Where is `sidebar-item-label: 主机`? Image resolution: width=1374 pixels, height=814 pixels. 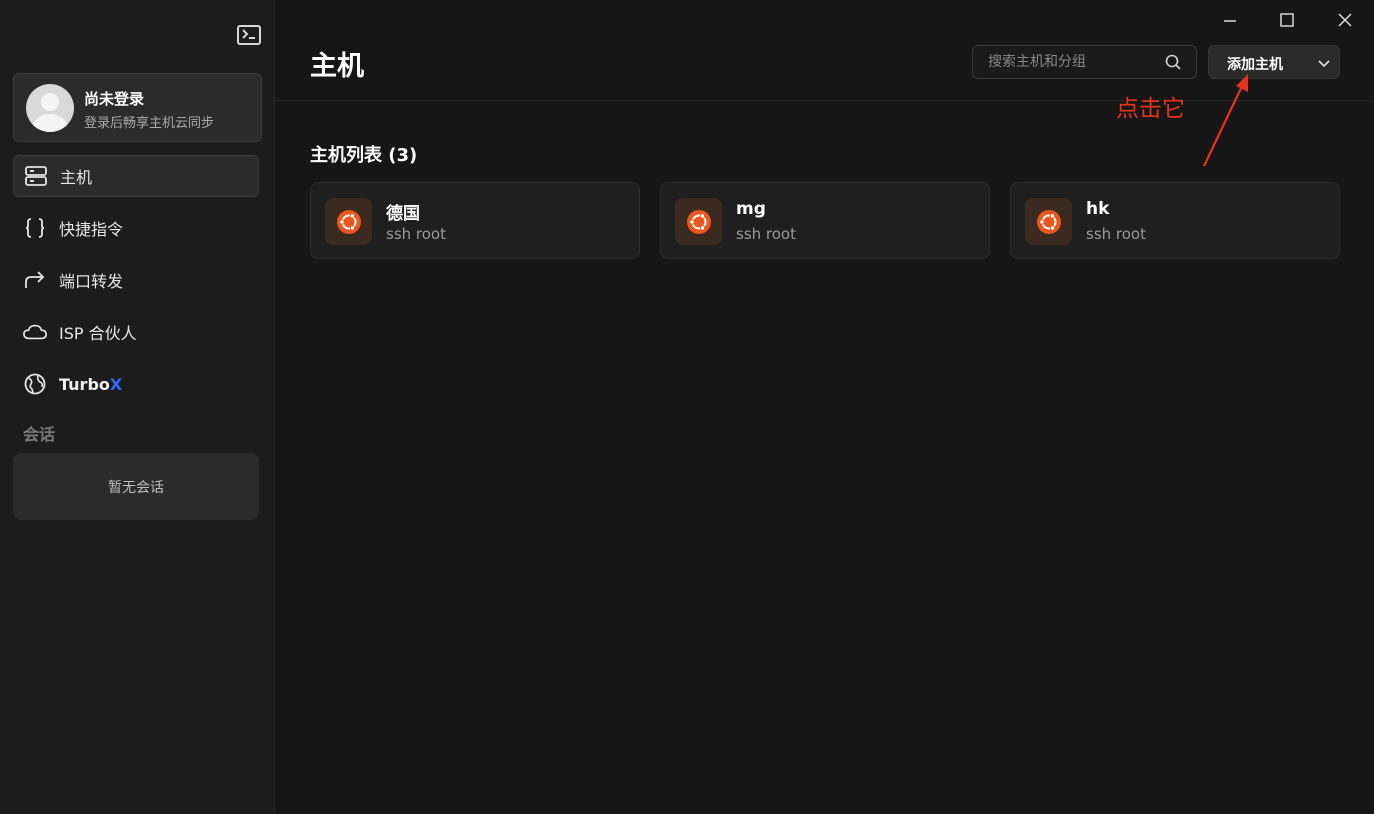
sidebar-item-label: 主机 is located at coordinates (76, 177).